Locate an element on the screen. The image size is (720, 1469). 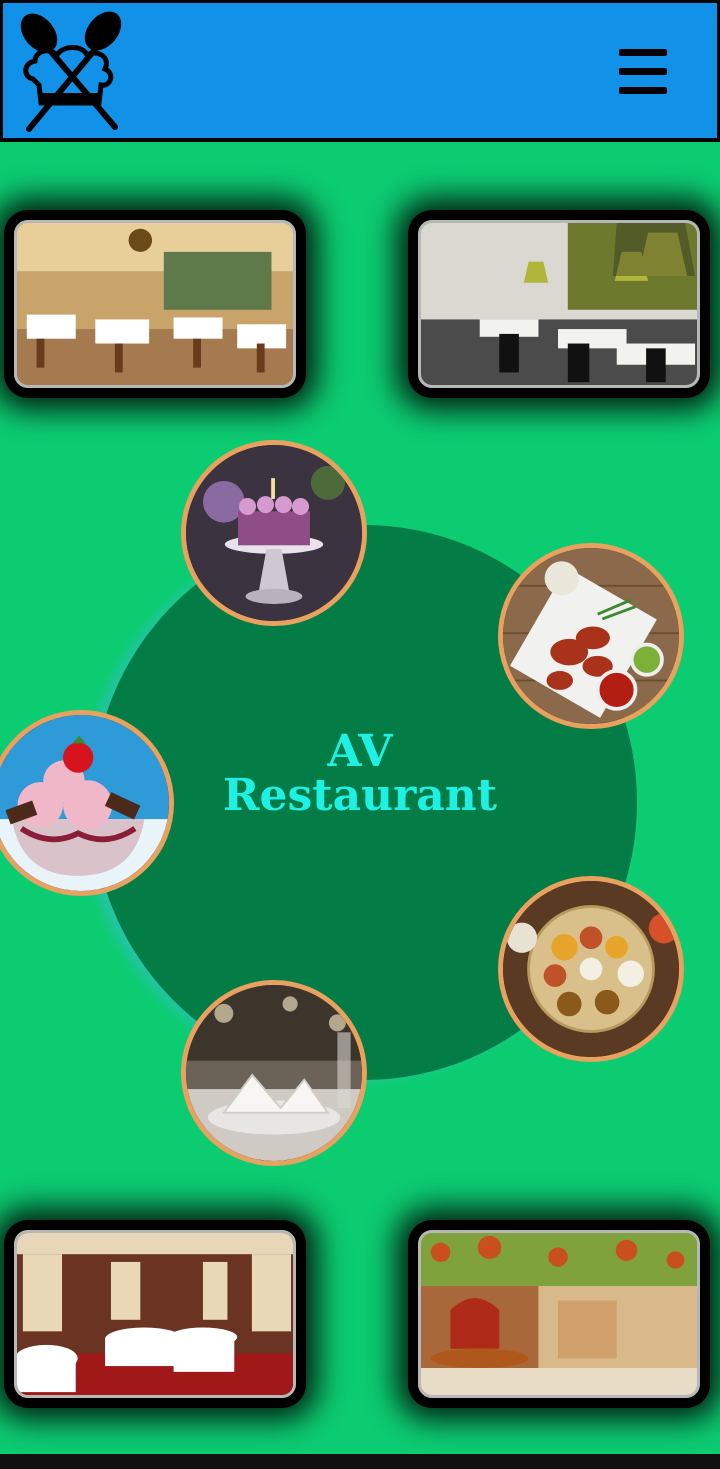
restaurant-interior-image is located at coordinates (155, 304).